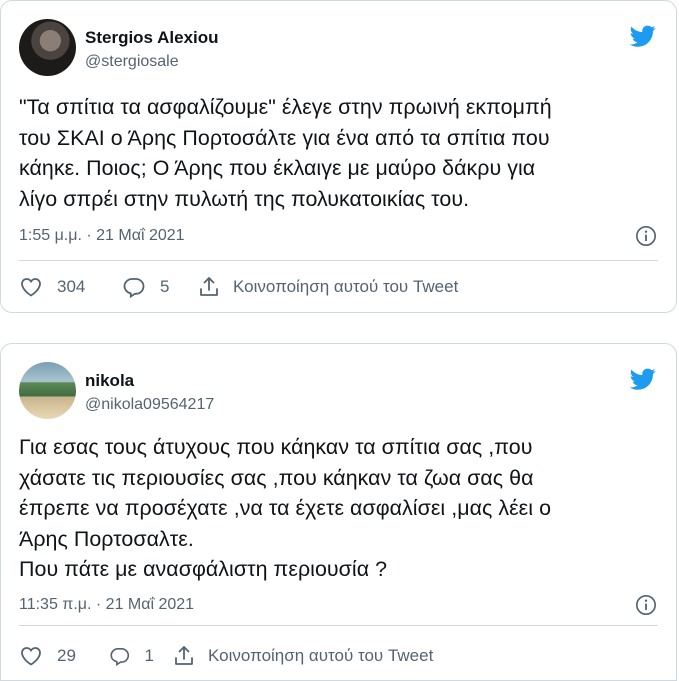 The image size is (679, 681). What do you see at coordinates (131, 656) in the screenshot?
I see `reply-button: 1` at bounding box center [131, 656].